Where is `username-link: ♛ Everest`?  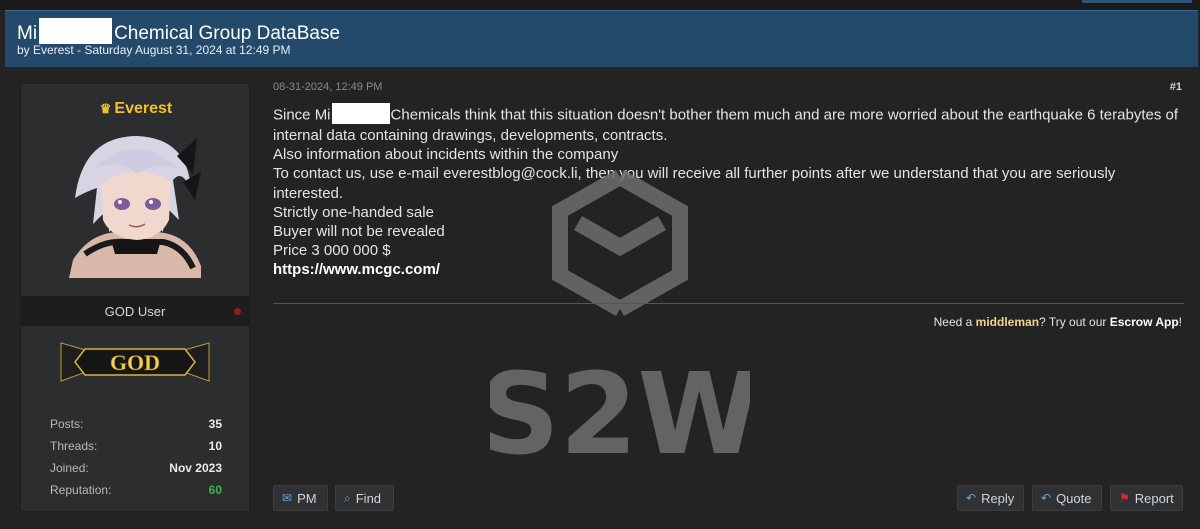 username-link: ♛ Everest is located at coordinates (136, 109).